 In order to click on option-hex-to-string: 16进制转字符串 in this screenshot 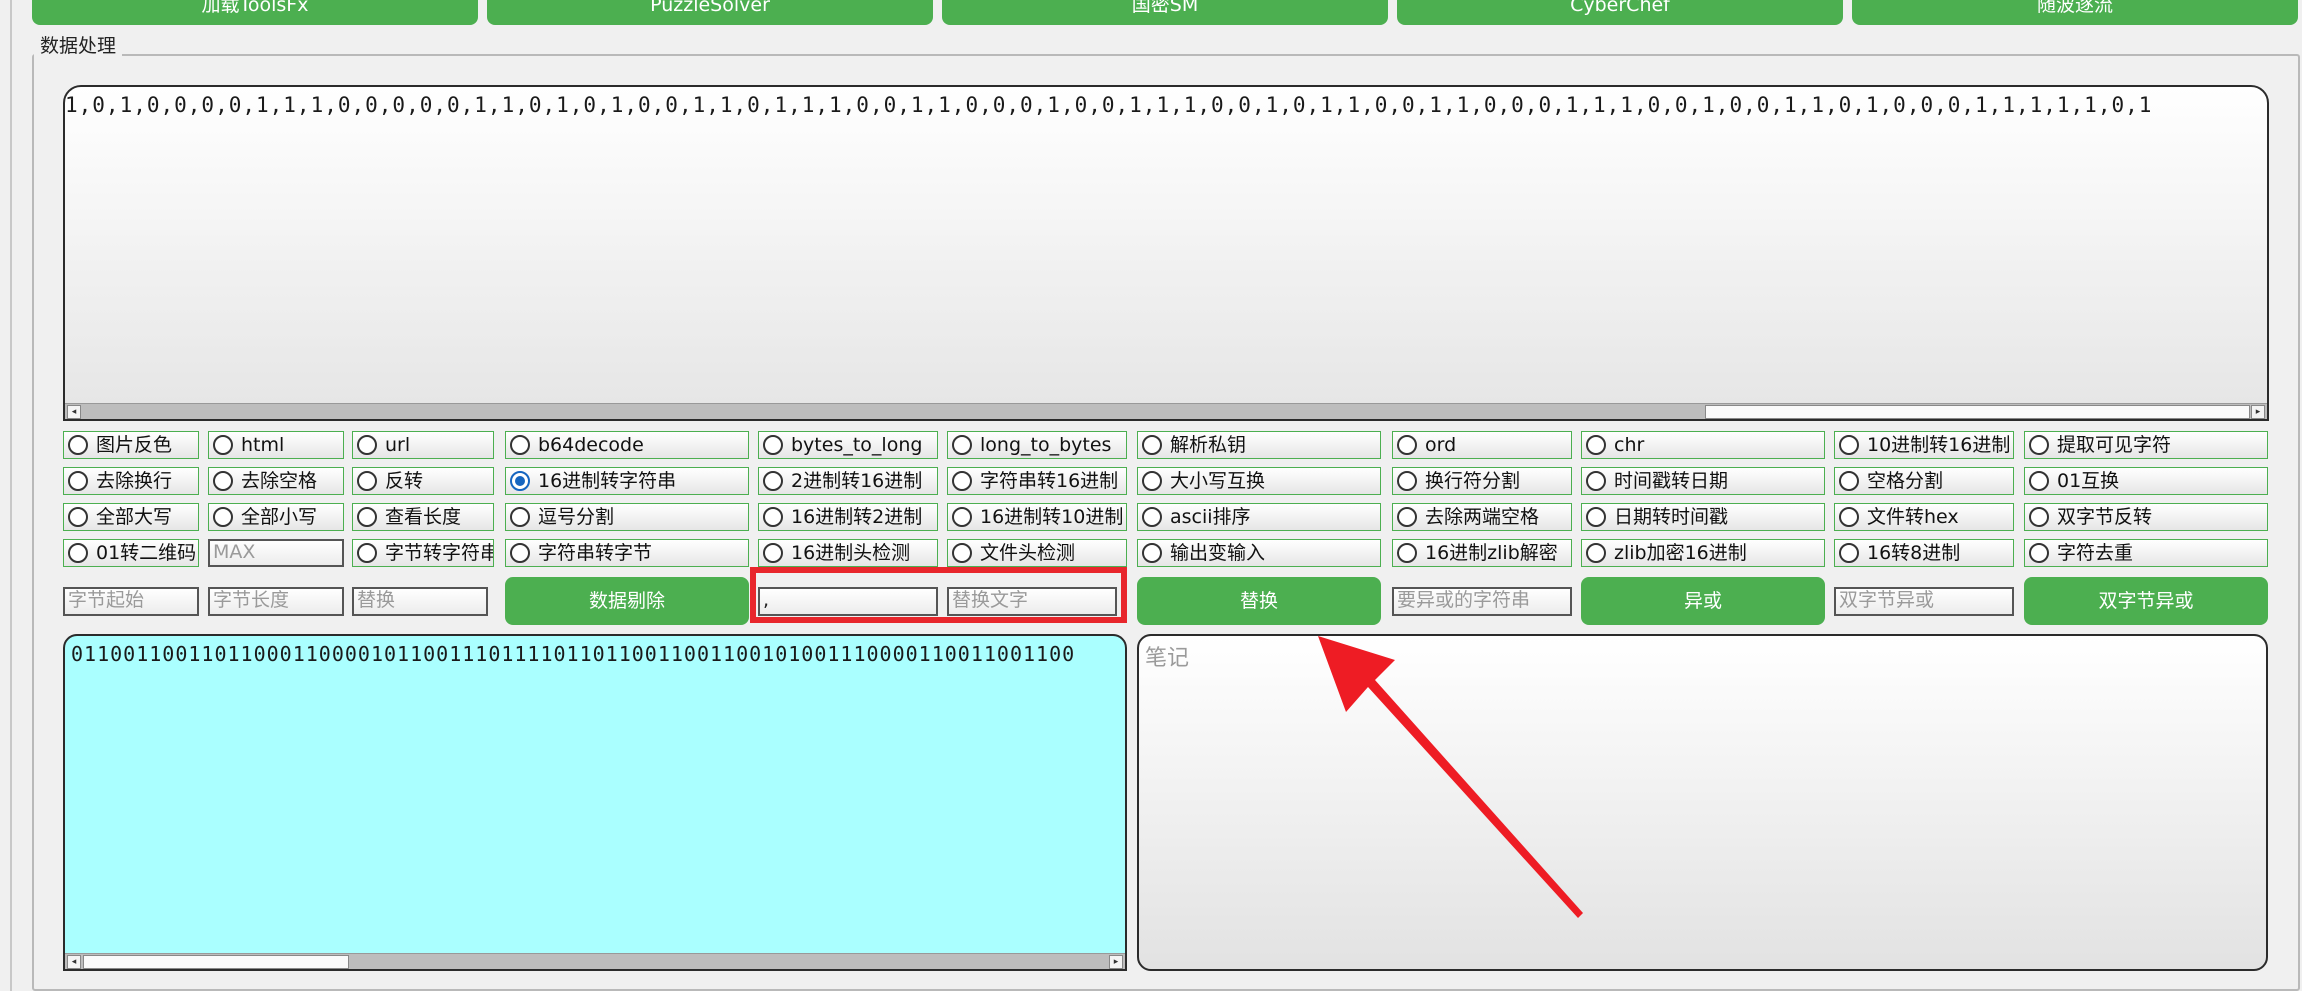, I will do `click(627, 481)`.